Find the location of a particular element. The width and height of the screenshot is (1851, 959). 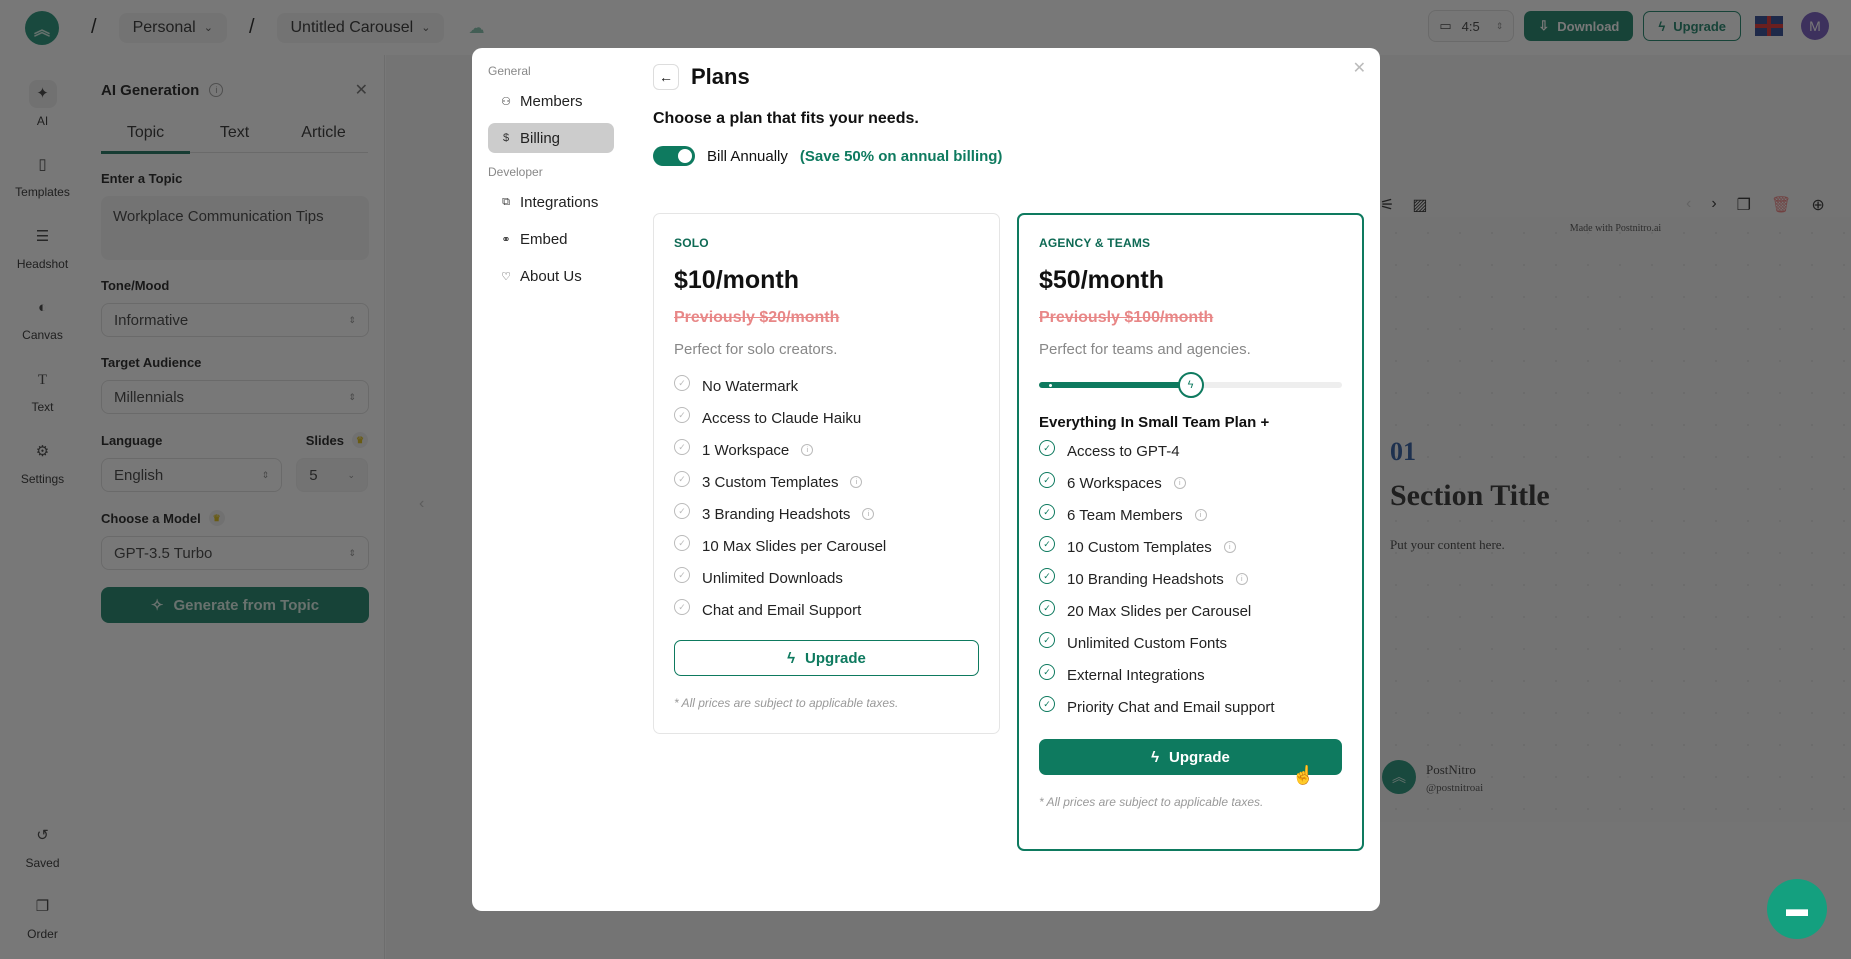

integrations-icon: ⧉ is located at coordinates (506, 201).